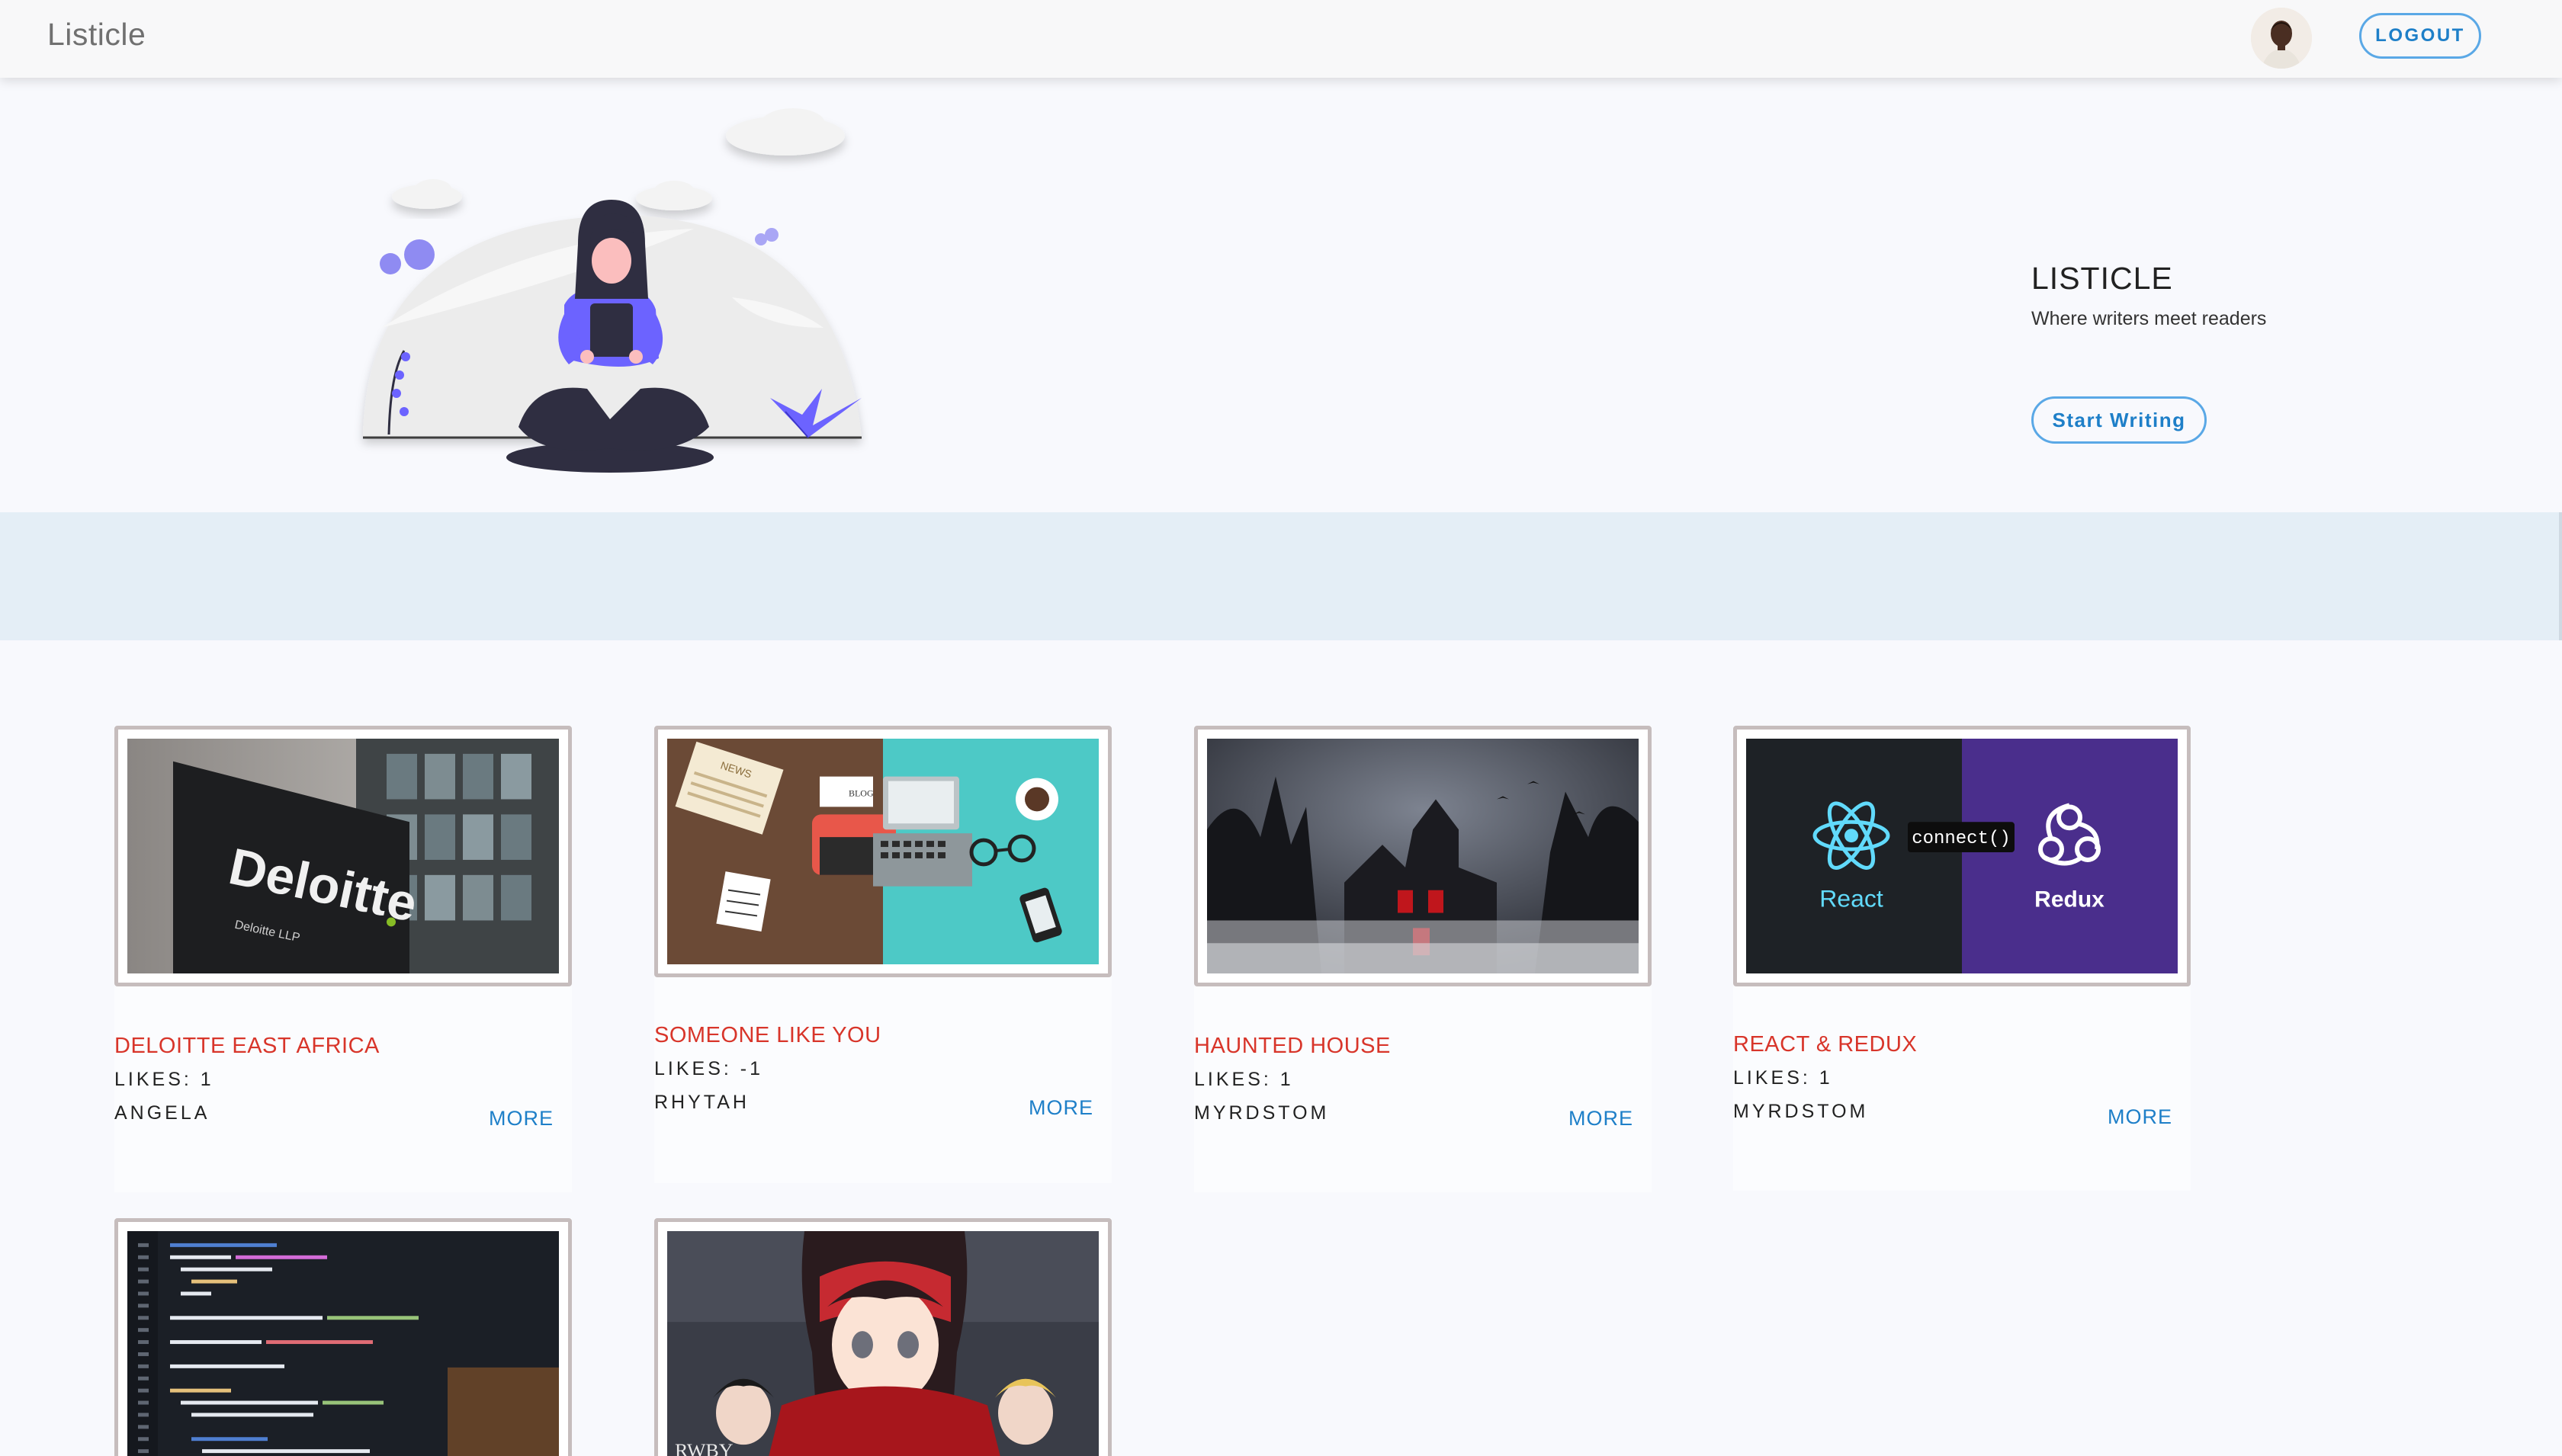 Image resolution: width=2562 pixels, height=1456 pixels. What do you see at coordinates (1962, 856) in the screenshot?
I see `article-thumbnail: React connect() Redux` at bounding box center [1962, 856].